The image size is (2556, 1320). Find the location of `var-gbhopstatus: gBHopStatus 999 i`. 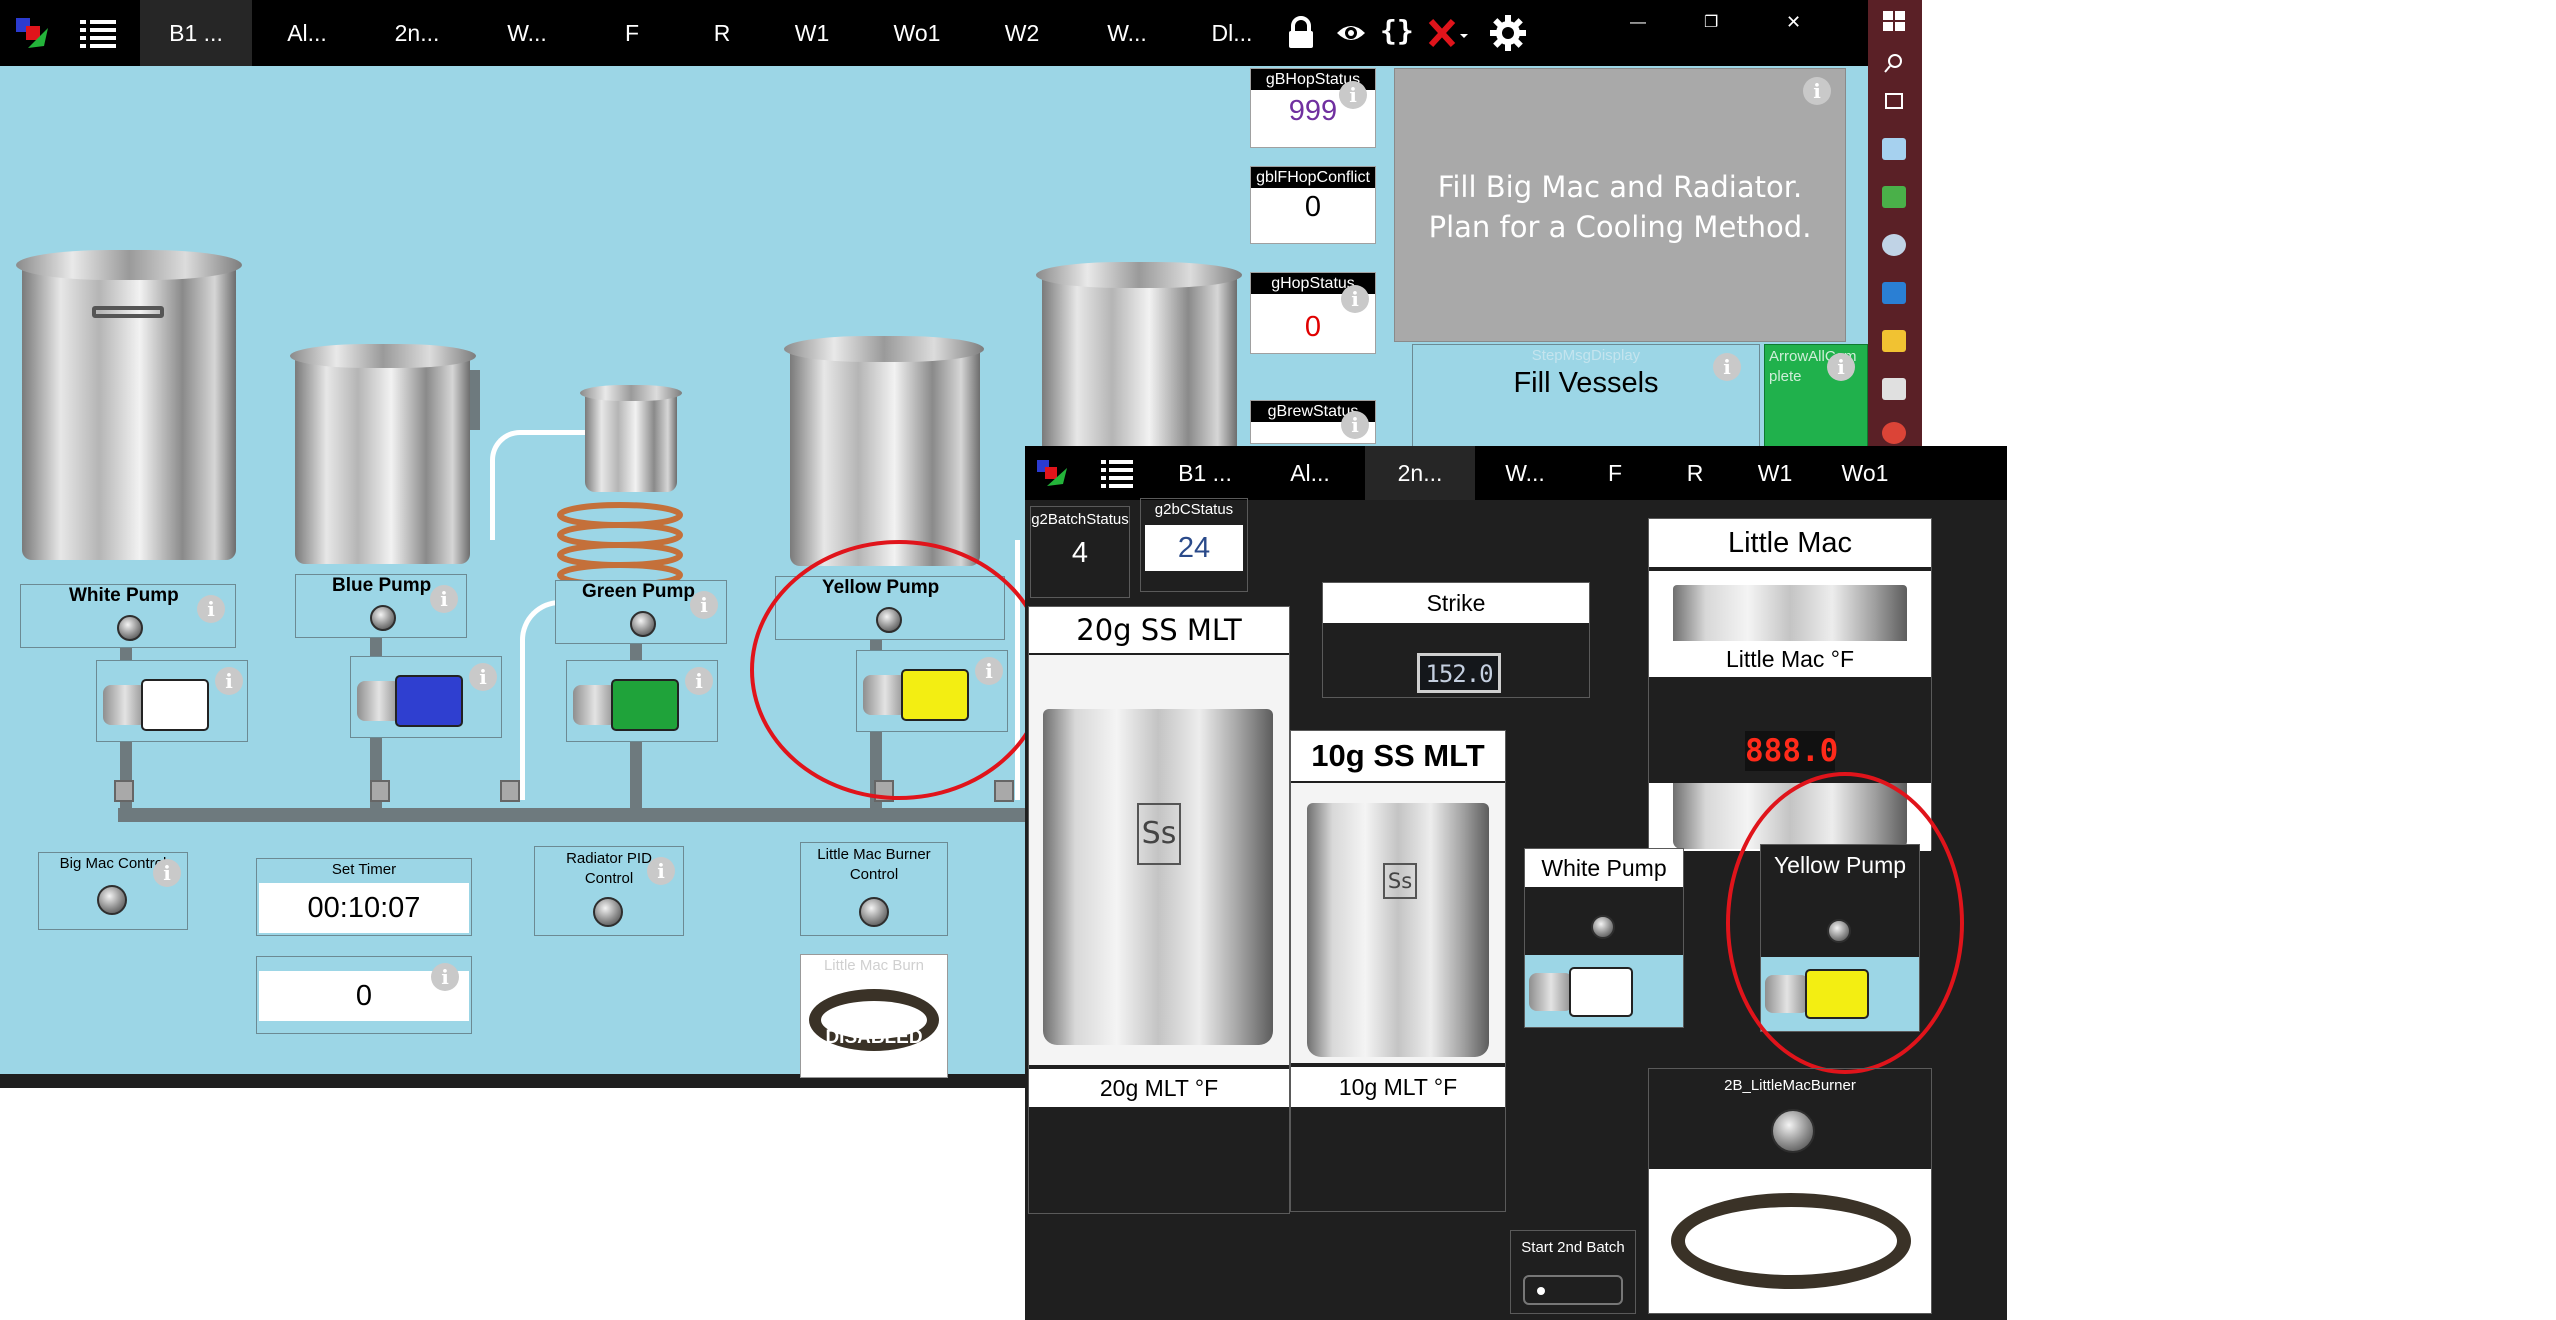

var-gbhopstatus: gBHopStatus 999 i is located at coordinates (1313, 108).